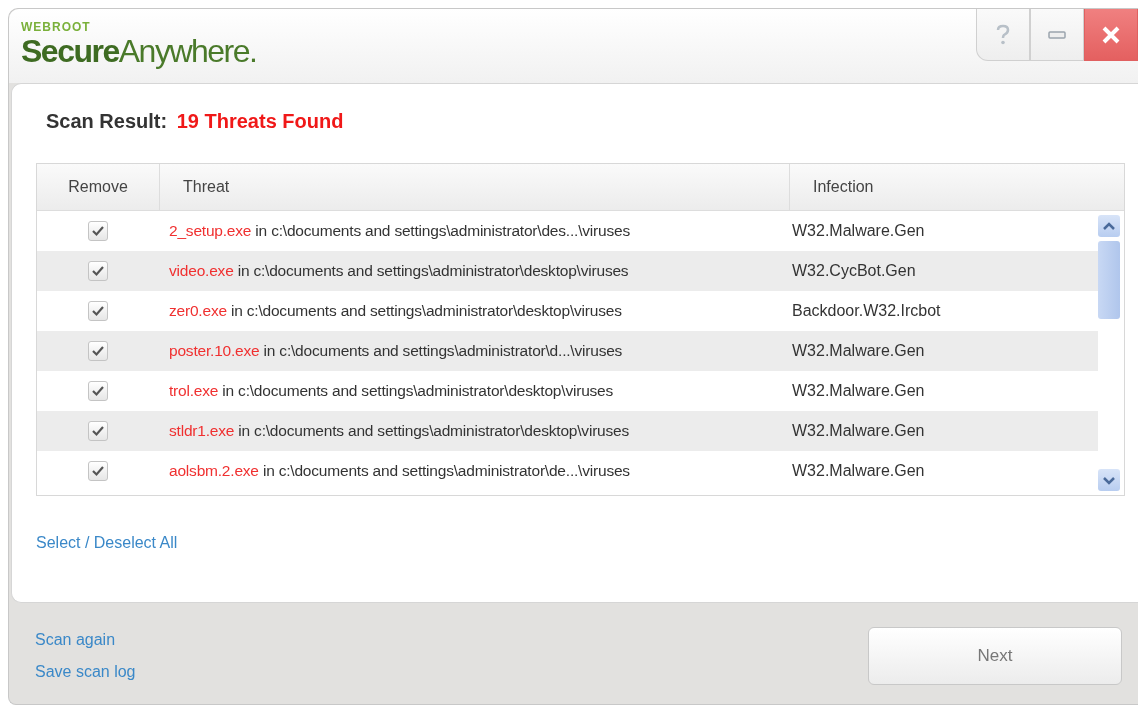 The image size is (1138, 709). What do you see at coordinates (98, 187) in the screenshot?
I see `column-header: Remove` at bounding box center [98, 187].